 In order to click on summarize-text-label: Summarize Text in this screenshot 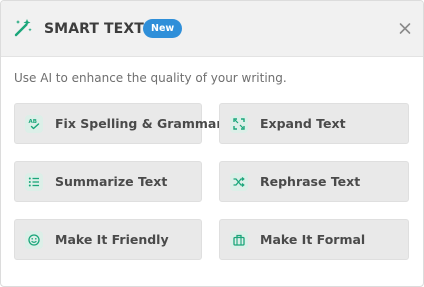, I will do `click(111, 181)`.